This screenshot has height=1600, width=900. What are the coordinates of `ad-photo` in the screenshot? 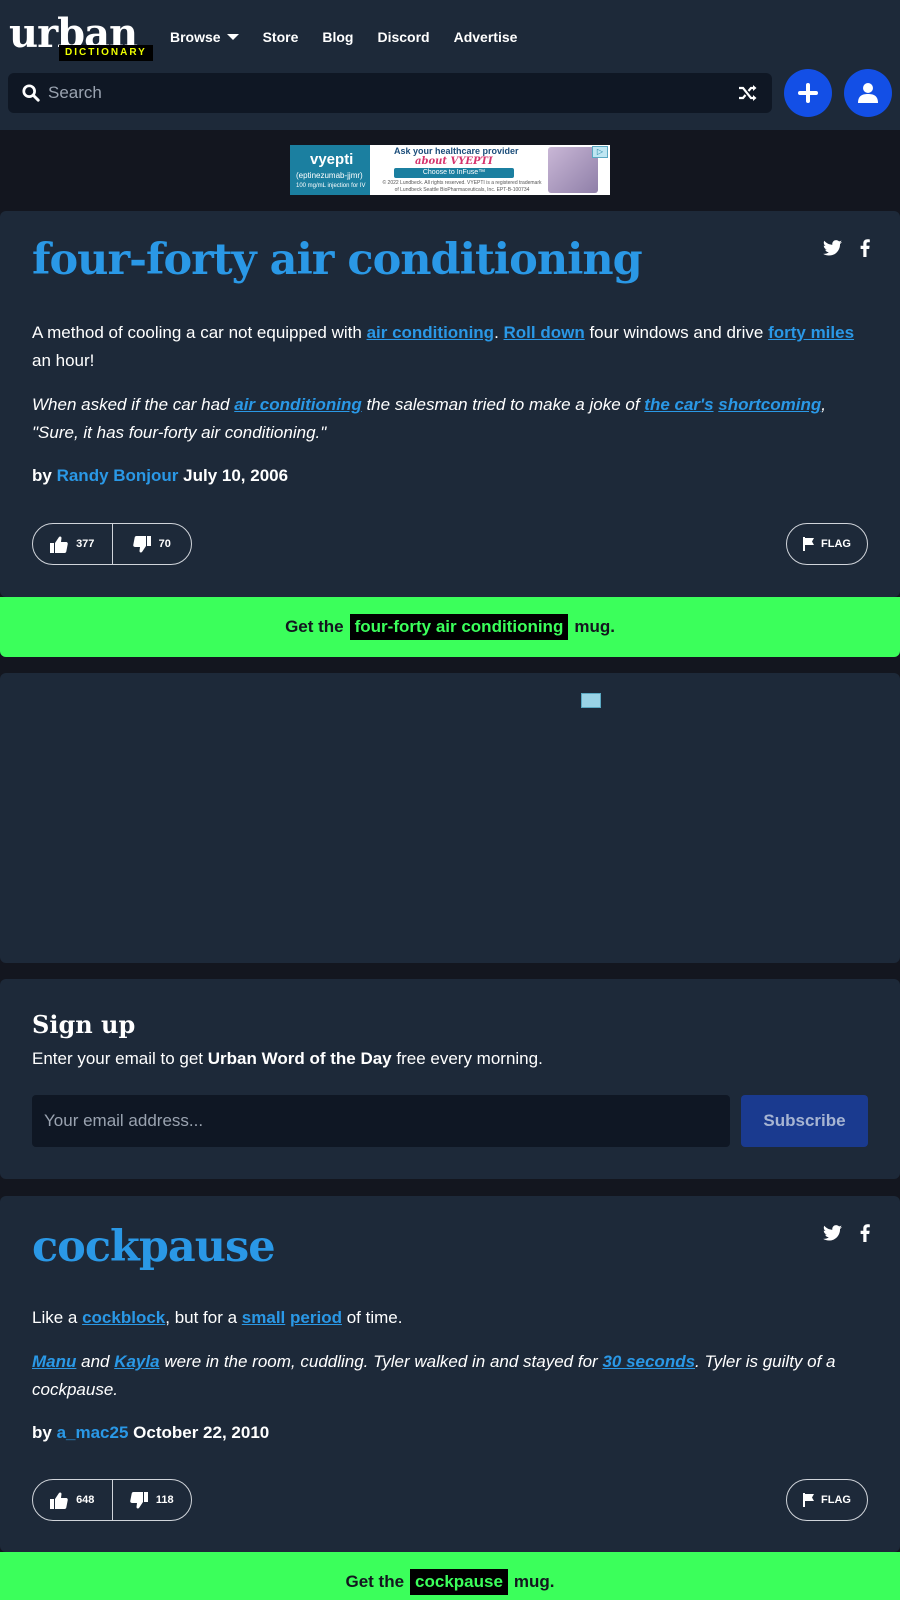 It's located at (573, 170).